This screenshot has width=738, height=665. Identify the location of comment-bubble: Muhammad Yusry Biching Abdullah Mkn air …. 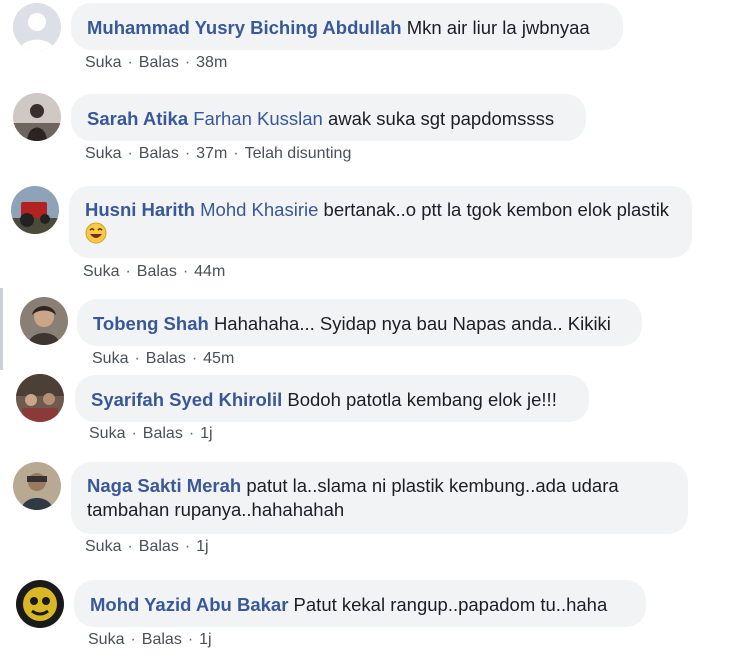
(347, 26).